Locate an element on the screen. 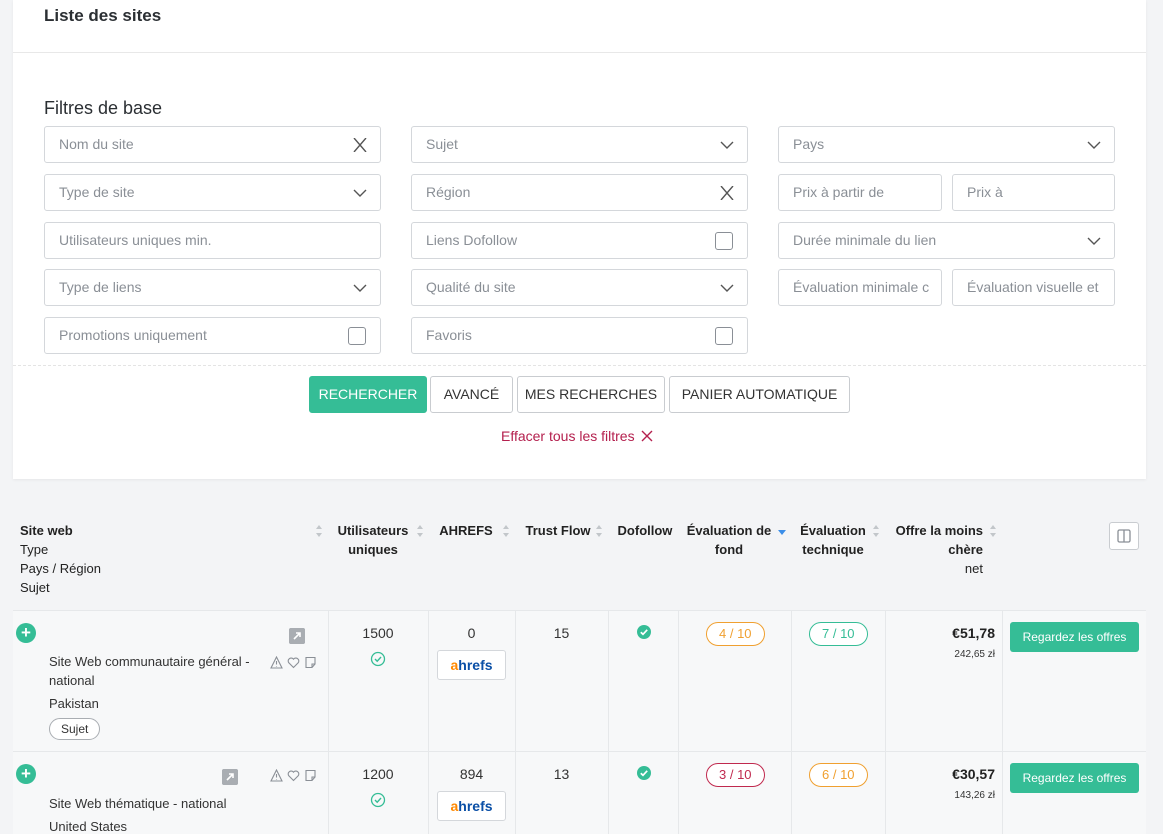 The image size is (1163, 834). header-unique-users: Utilisateurs uniques is located at coordinates (373, 540).